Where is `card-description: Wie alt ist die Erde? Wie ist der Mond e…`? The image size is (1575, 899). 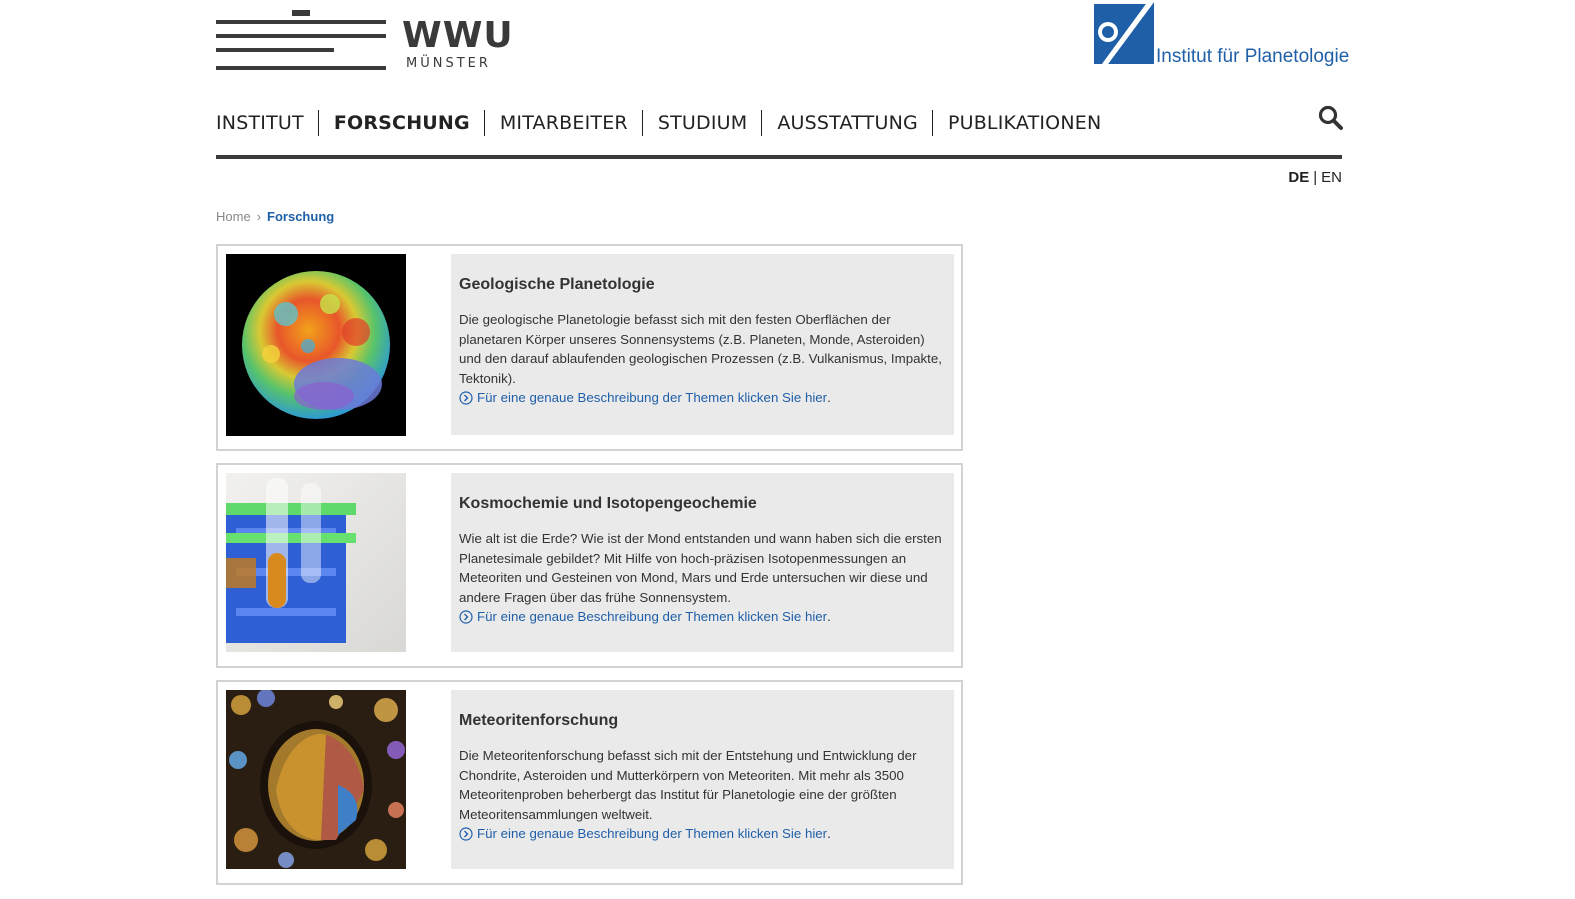
card-description: Wie alt ist die Erde? Wie ist der Mond e… is located at coordinates (700, 568).